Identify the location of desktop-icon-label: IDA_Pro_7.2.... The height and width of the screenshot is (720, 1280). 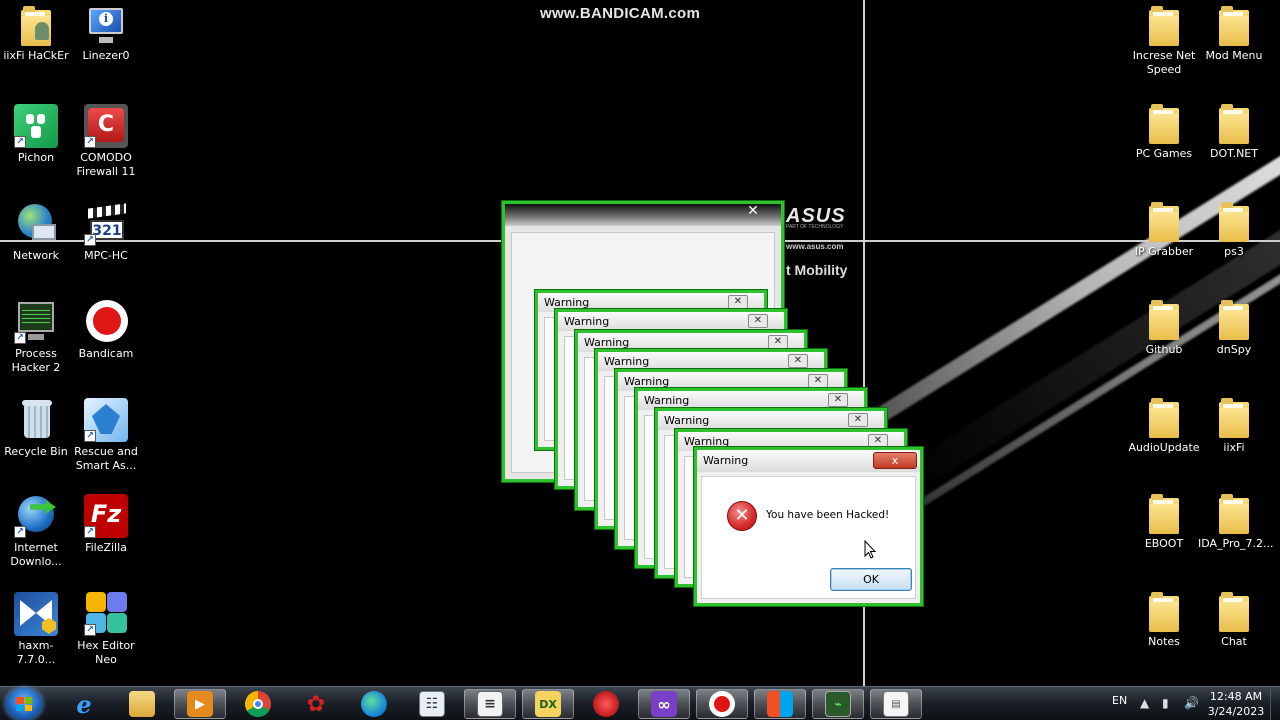
(1236, 543).